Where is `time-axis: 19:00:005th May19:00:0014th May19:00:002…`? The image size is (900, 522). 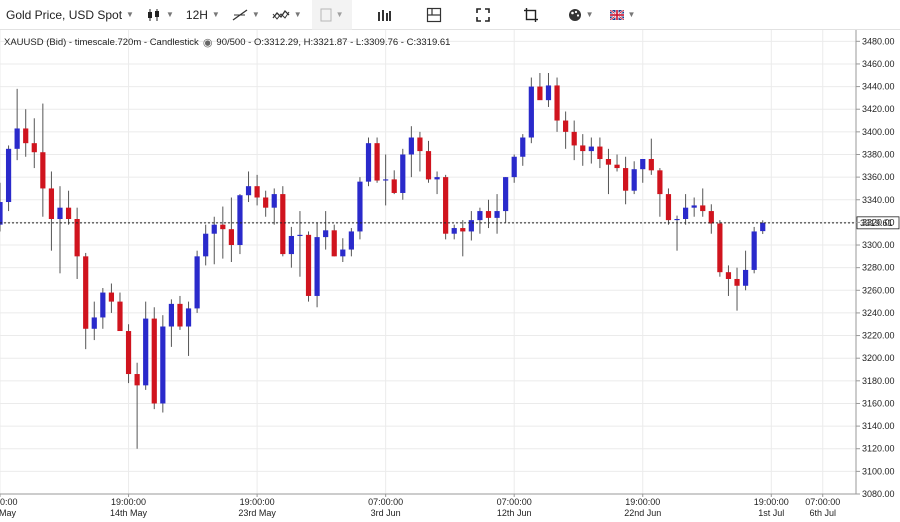
time-axis: 19:00:005th May19:00:0014th May19:00:002… is located at coordinates (428, 505).